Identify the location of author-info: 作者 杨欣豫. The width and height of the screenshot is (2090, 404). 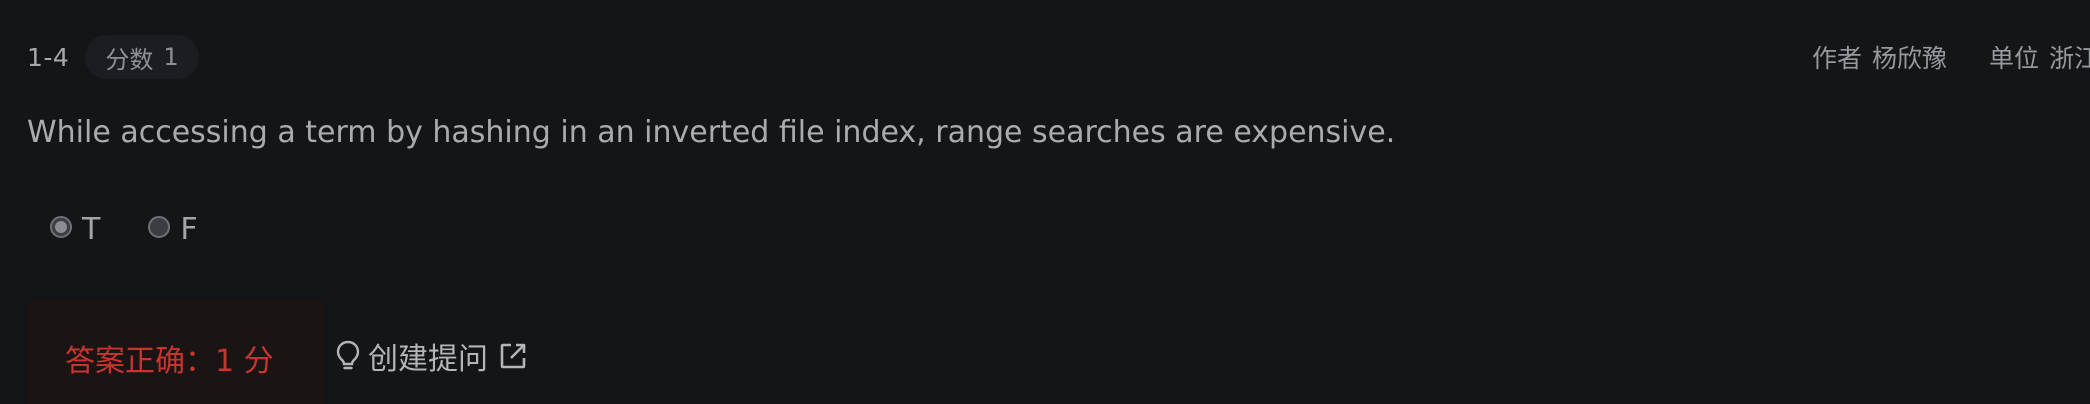
(1879, 57).